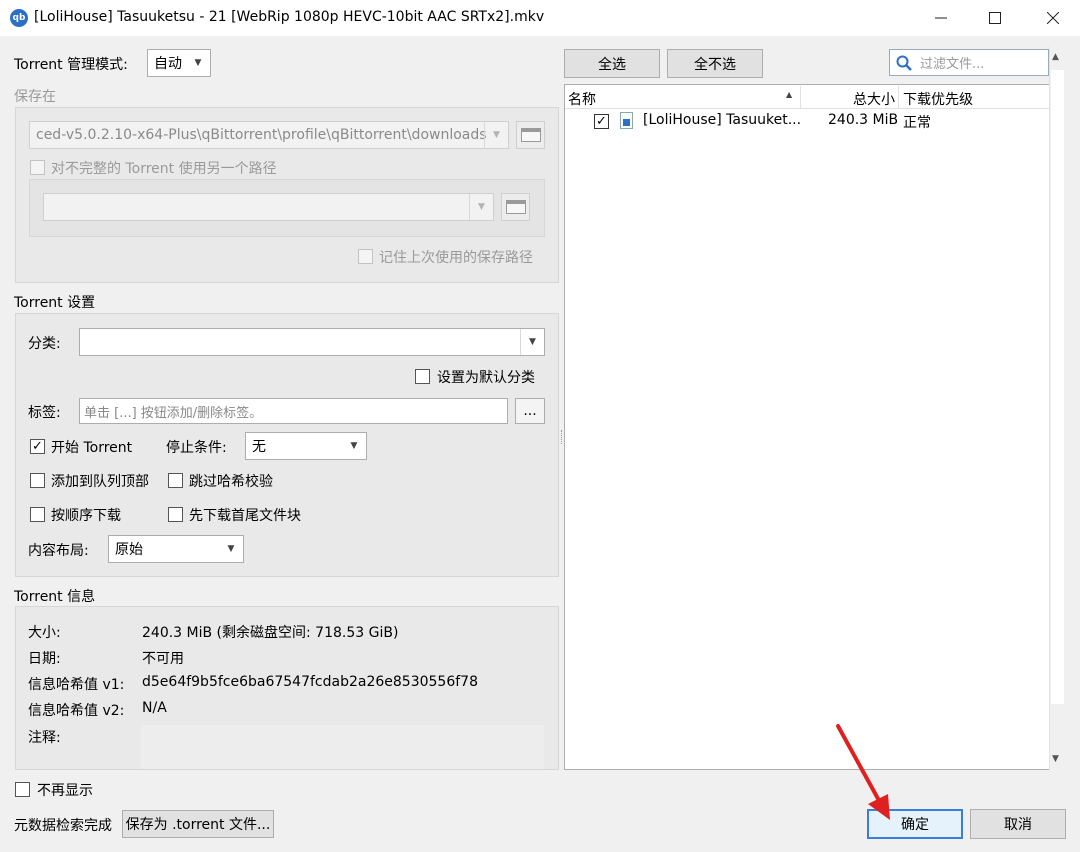 The width and height of the screenshot is (1080, 852). I want to click on column-priority: 下载优先级, so click(938, 99).